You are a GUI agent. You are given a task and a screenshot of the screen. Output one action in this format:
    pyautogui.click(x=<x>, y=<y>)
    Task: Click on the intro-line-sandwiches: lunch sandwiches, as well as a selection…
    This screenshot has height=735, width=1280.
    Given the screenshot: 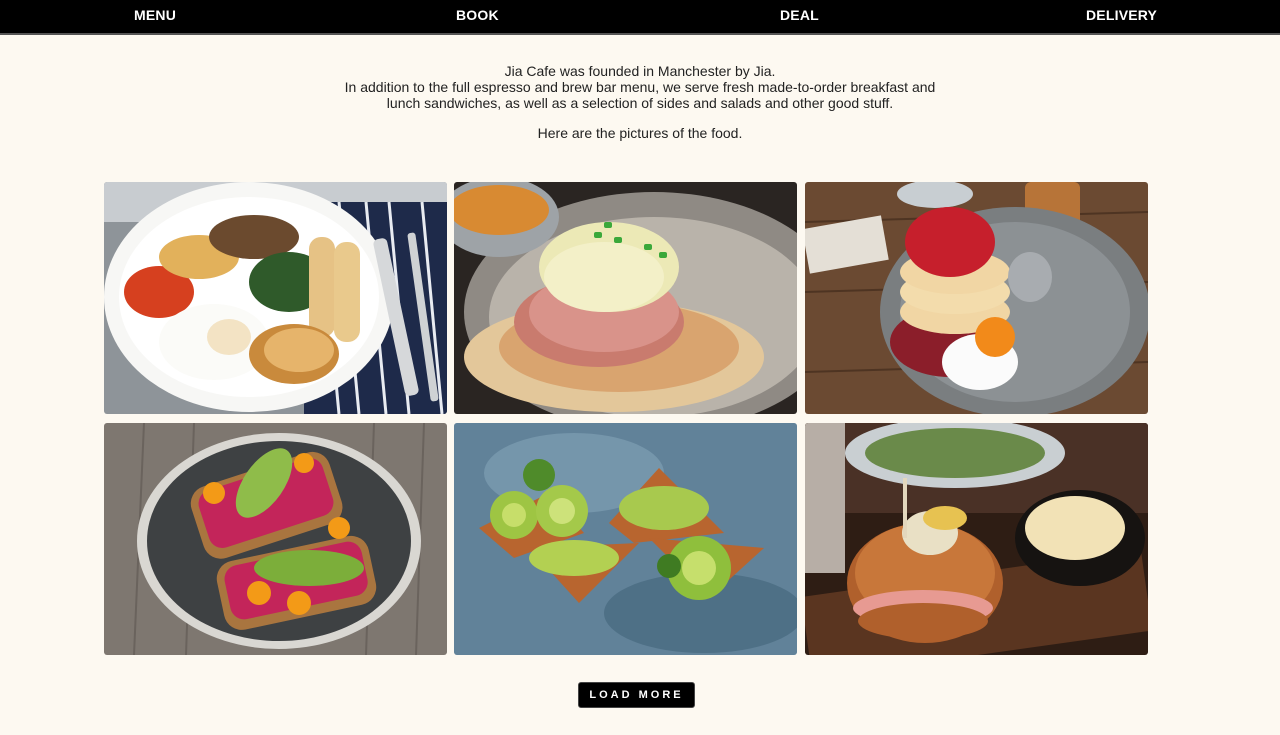 What is the action you would take?
    pyautogui.click(x=640, y=103)
    